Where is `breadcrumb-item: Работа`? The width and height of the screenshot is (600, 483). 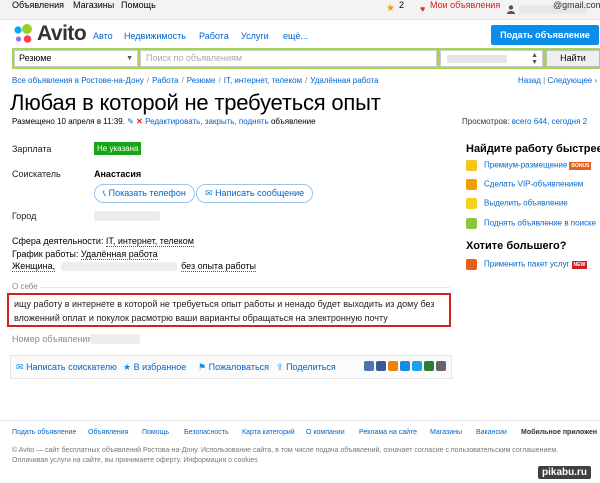
breadcrumb-item: Работа is located at coordinates (165, 80).